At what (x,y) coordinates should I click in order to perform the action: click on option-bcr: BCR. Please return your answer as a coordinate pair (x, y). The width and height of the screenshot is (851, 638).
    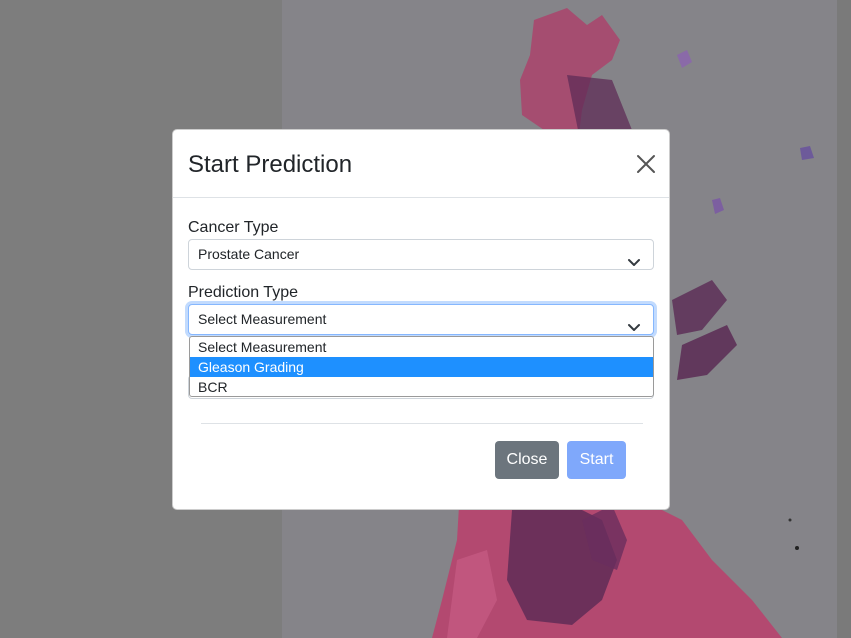
    Looking at the image, I should click on (421, 386).